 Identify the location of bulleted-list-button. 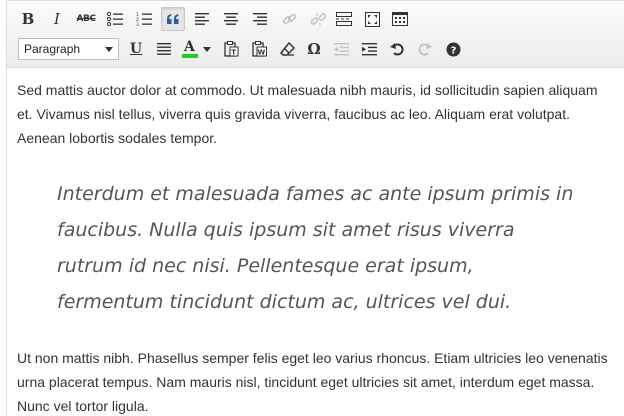
(115, 19).